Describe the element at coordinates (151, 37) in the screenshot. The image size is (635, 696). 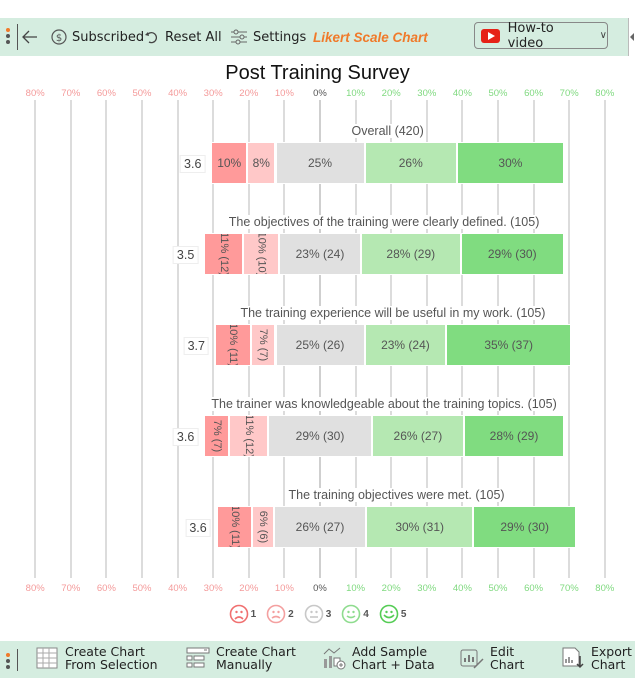
I see `undo-icon` at that location.